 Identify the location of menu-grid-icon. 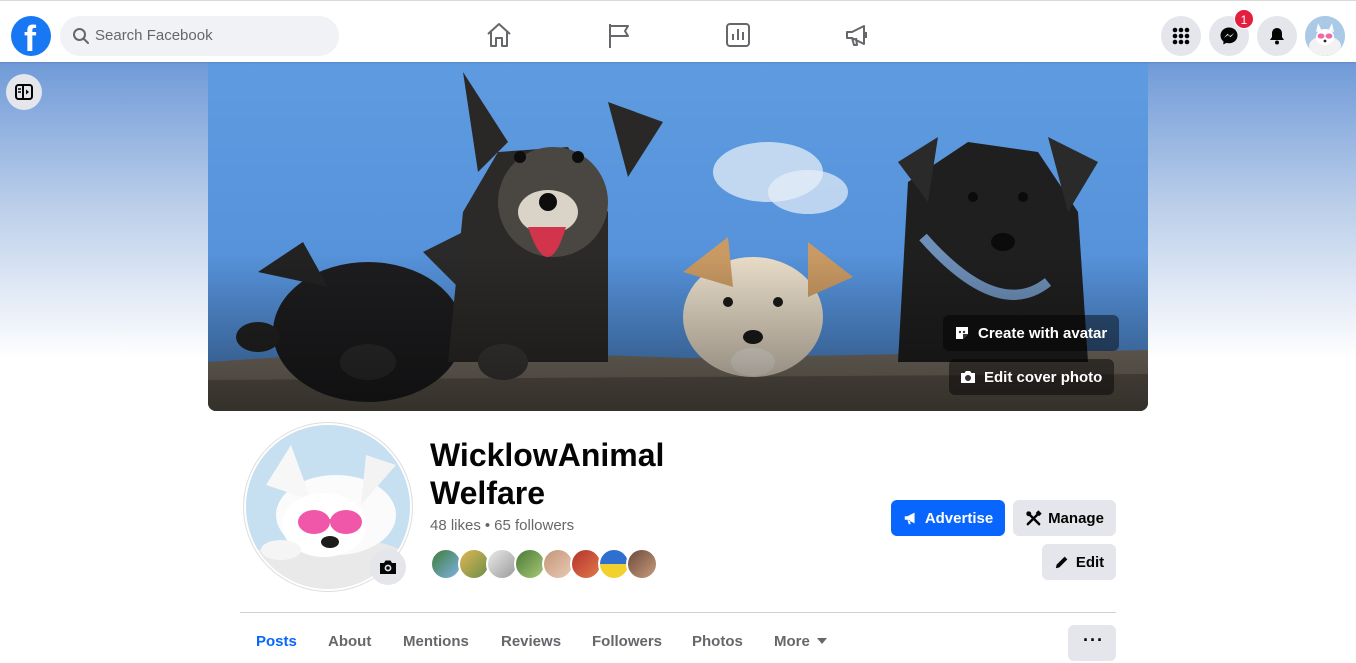
(1181, 36).